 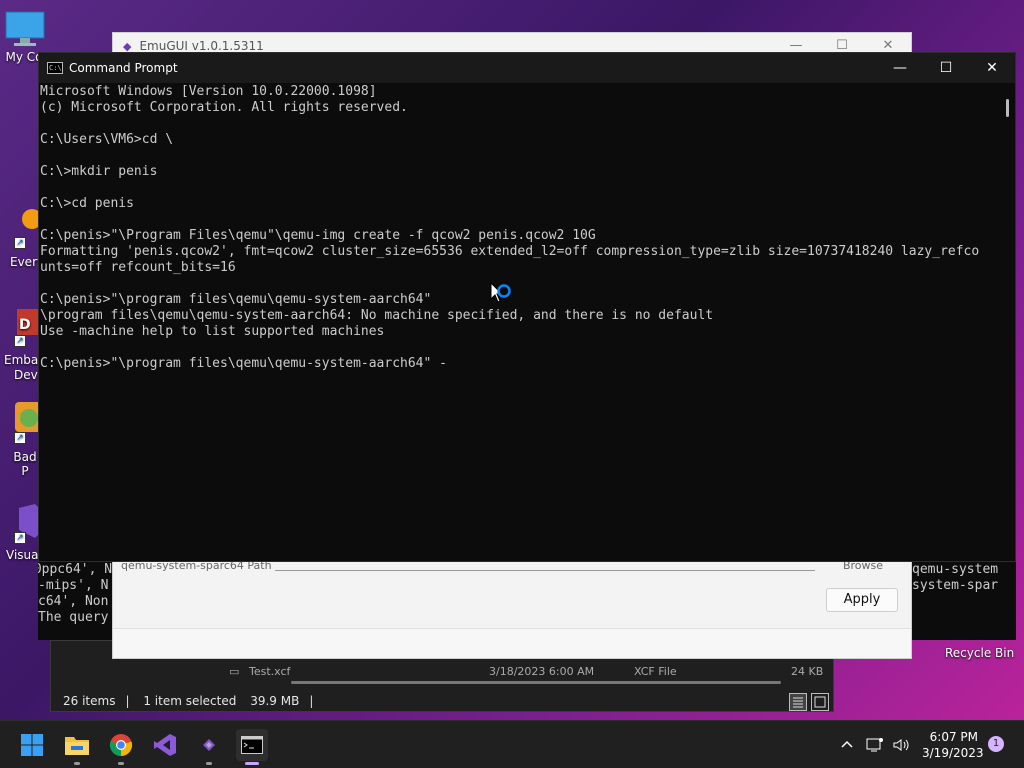 I want to click on desktop-icon-label: Bad P, so click(x=25, y=464).